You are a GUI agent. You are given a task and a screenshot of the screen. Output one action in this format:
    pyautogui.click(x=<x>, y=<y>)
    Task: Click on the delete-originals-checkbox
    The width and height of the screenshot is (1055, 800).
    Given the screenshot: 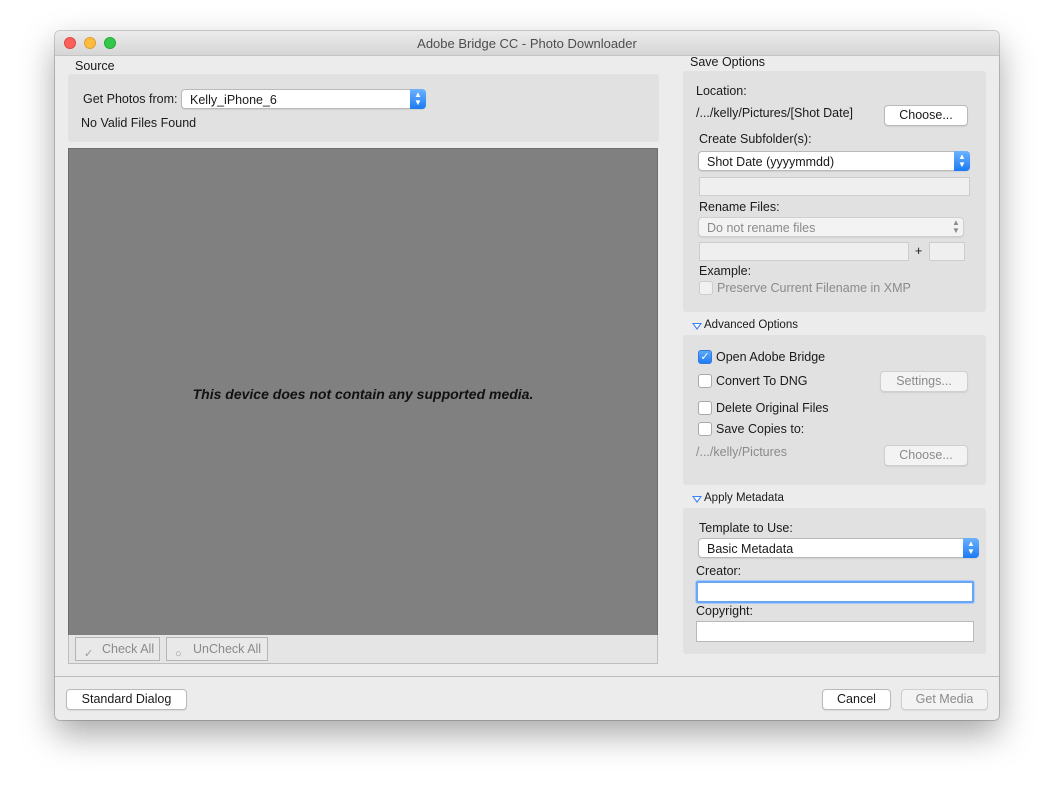 What is the action you would take?
    pyautogui.click(x=705, y=408)
    